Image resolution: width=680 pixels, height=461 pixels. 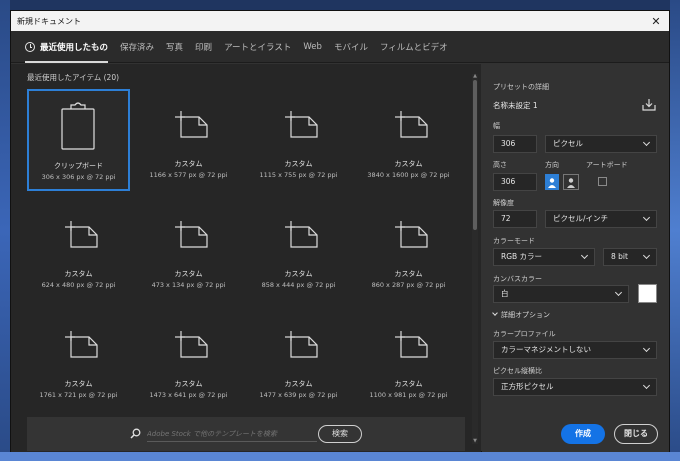 I want to click on tab-label: 最近使用したもの, so click(x=74, y=47).